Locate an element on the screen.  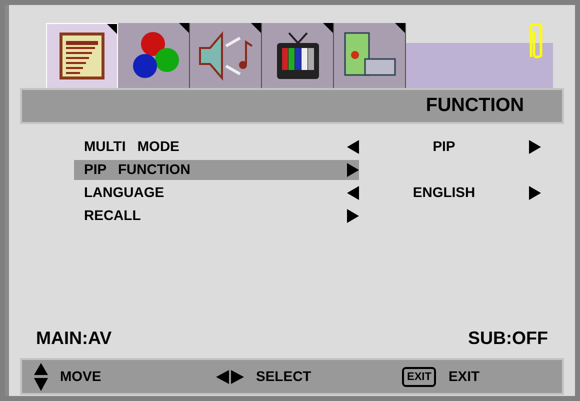
paper-clip-icon is located at coordinates (536, 41).